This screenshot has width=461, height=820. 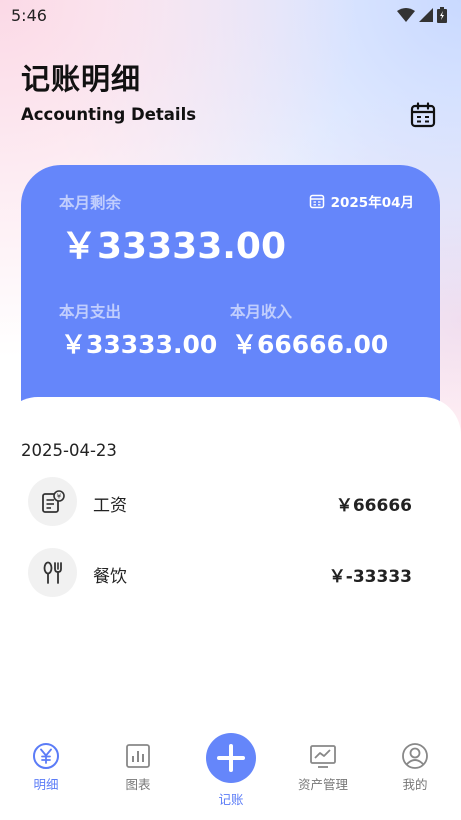 What do you see at coordinates (370, 577) in the screenshot?
I see `list-item-amount: ￥-33333` at bounding box center [370, 577].